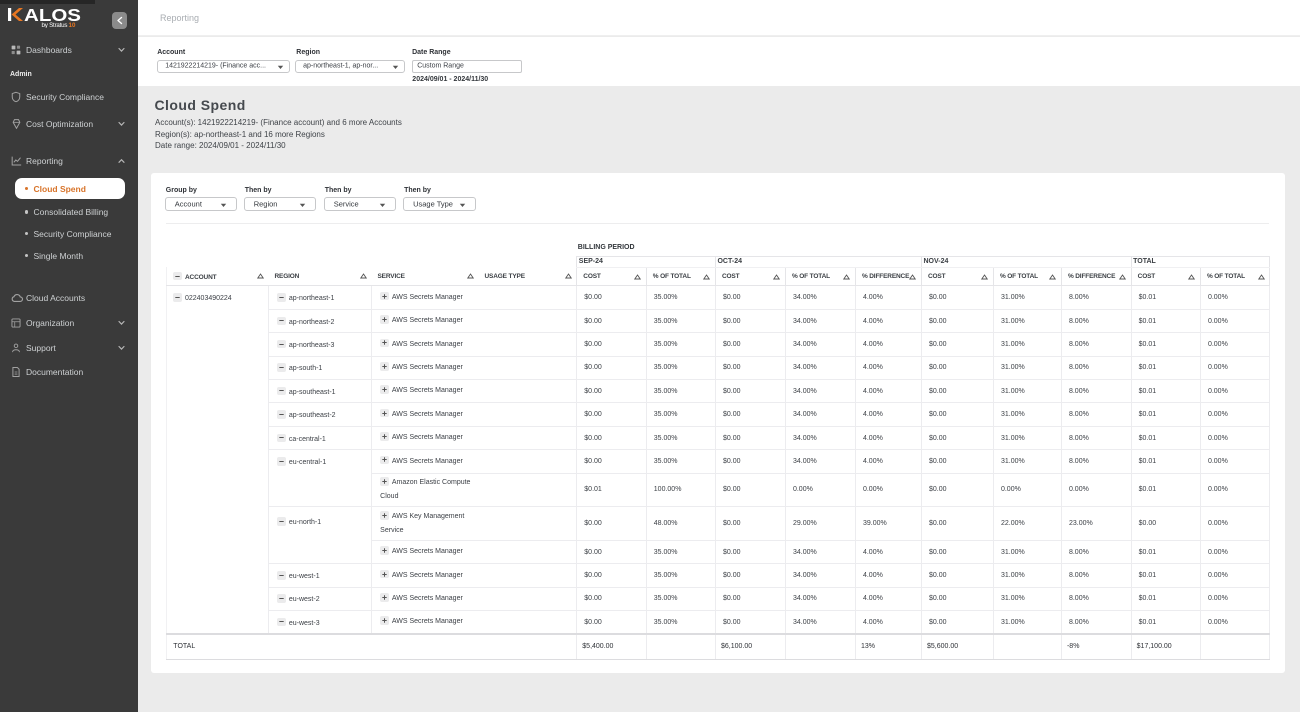  I want to click on svg-text: by Stratus, so click(55, 25).